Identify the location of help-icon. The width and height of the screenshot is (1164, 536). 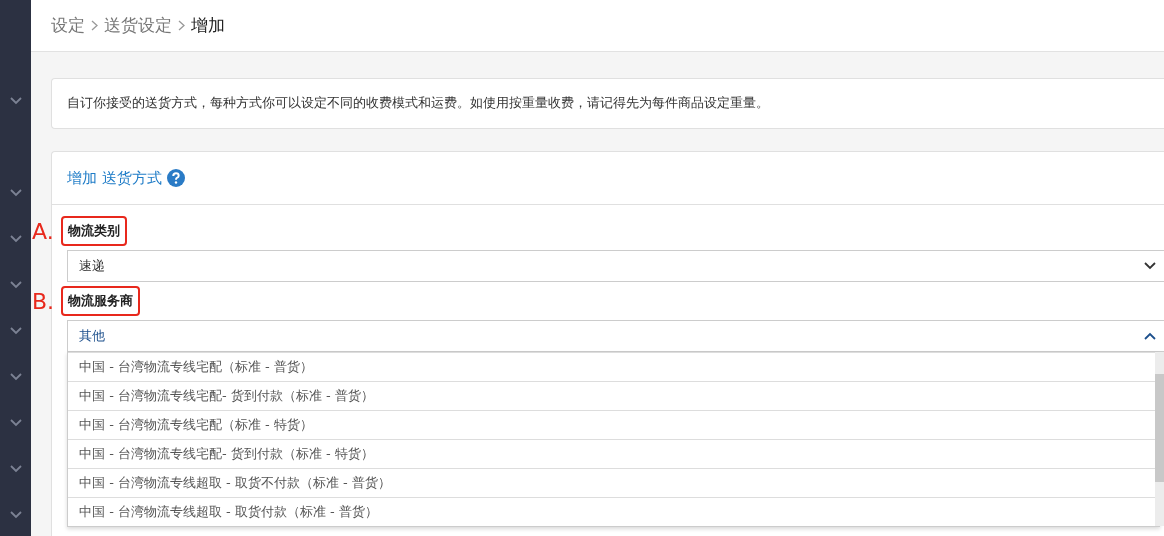
(175, 178).